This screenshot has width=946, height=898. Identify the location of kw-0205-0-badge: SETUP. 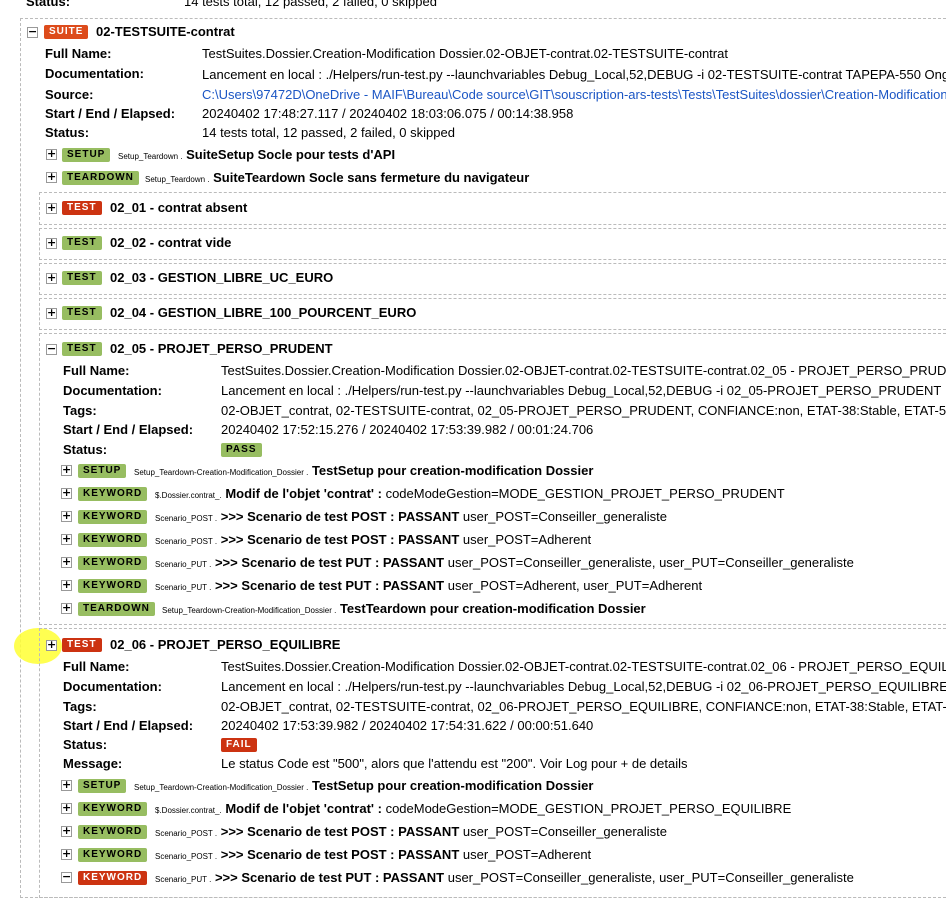
(102, 471).